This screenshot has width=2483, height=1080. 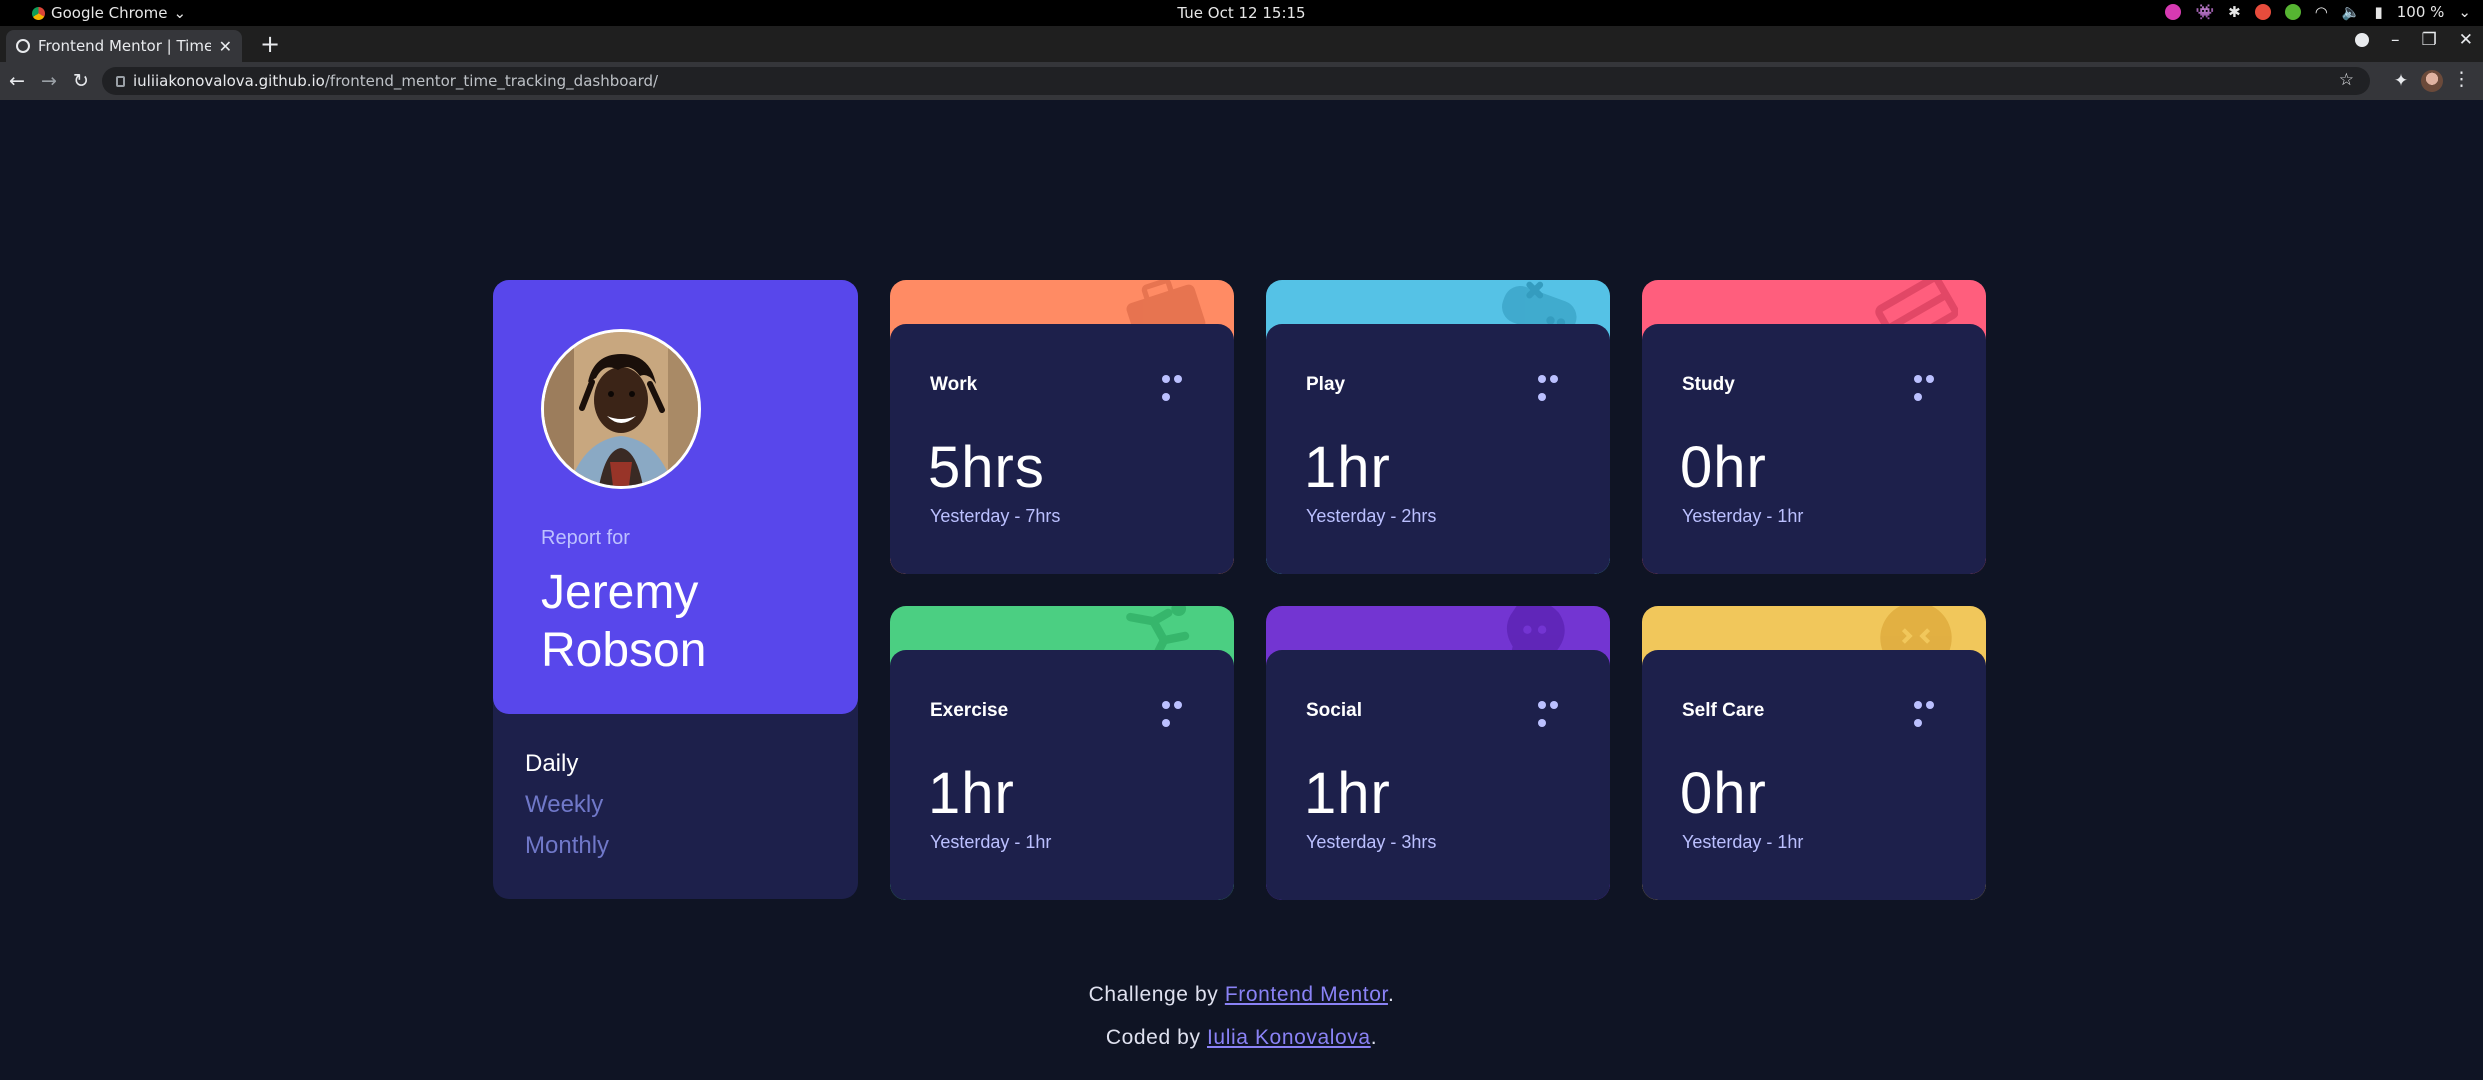 I want to click on report-for-label: Report for, so click(x=585, y=538).